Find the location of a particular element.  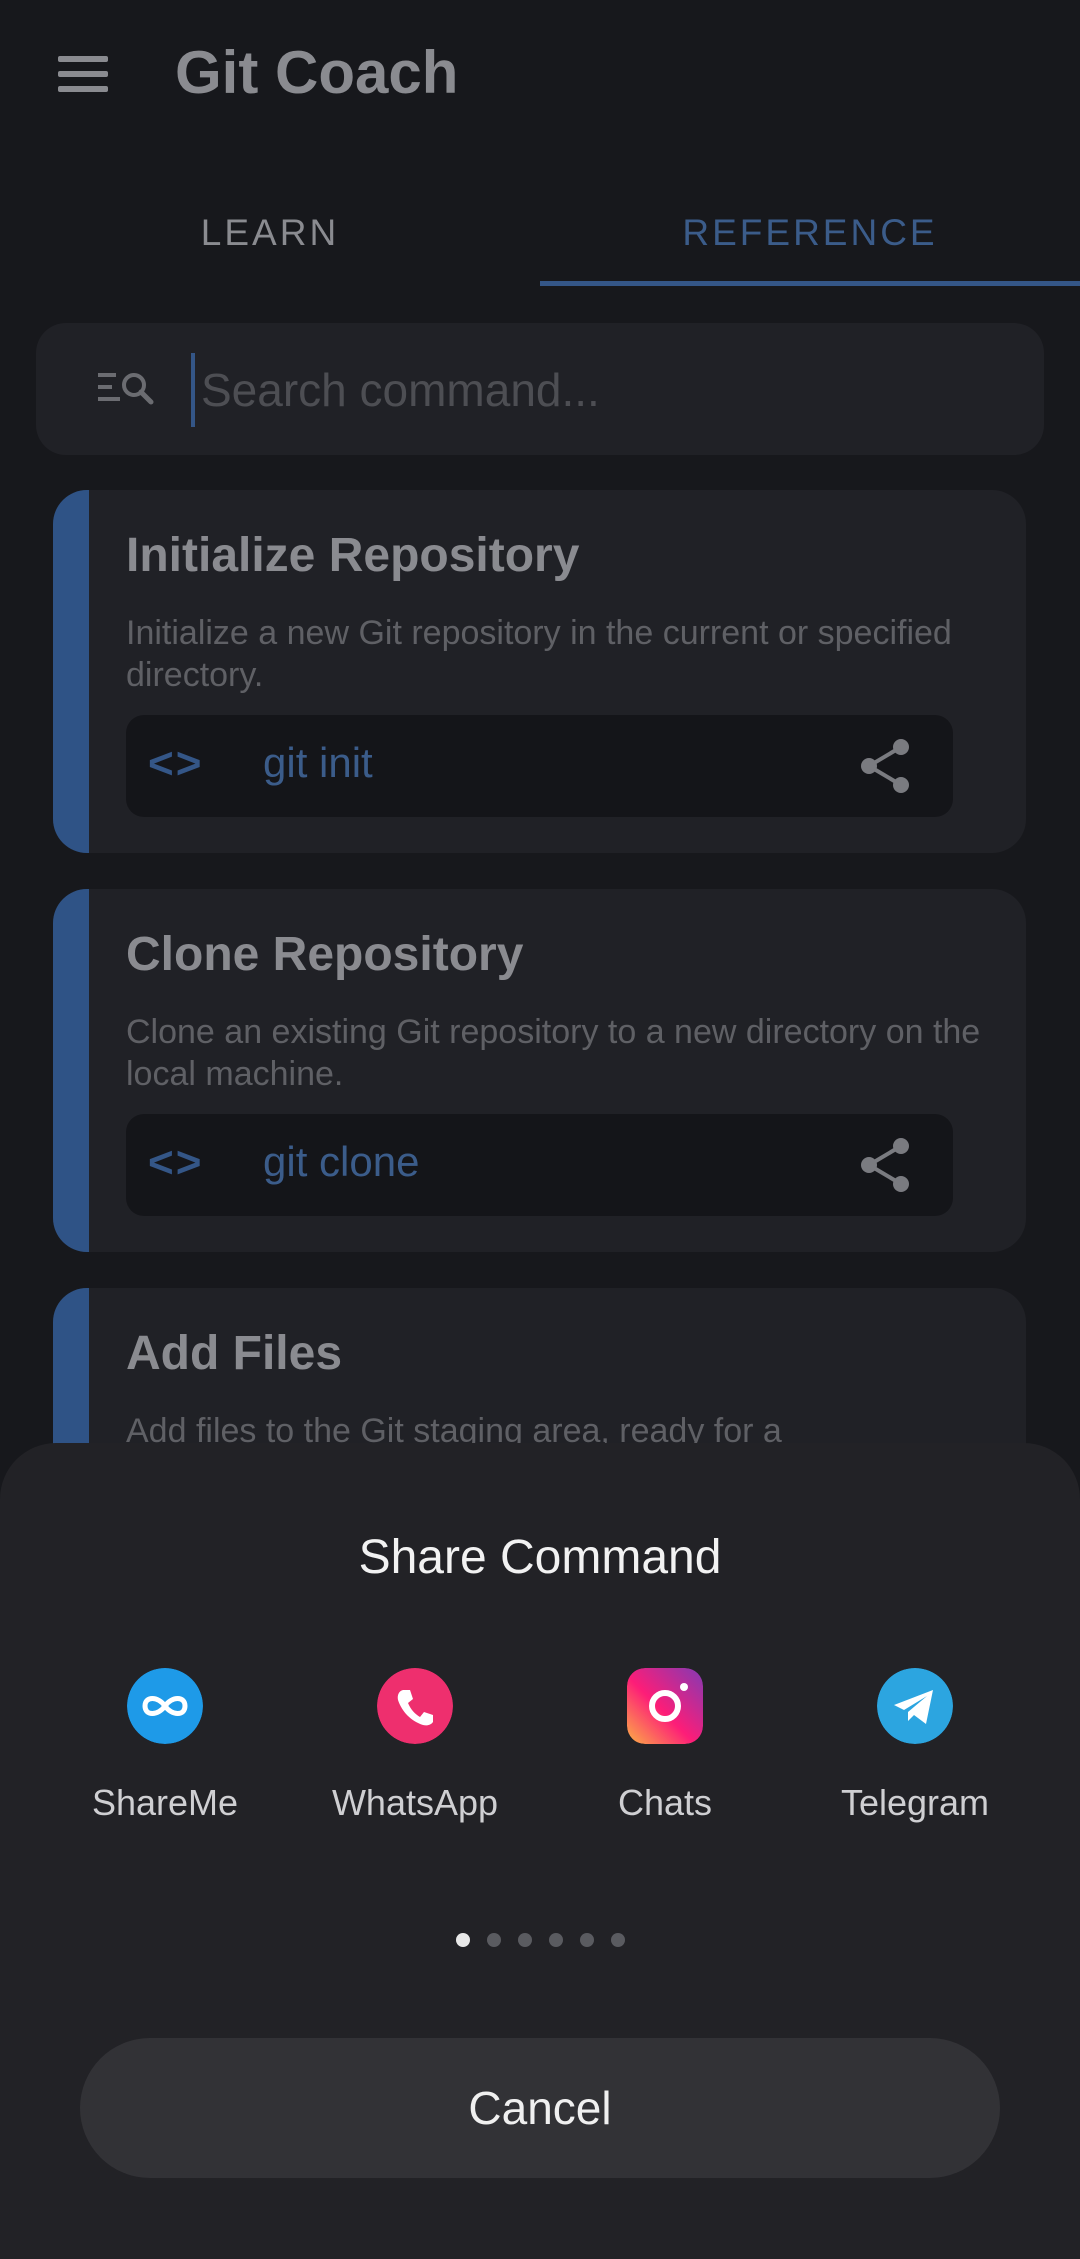

share-target-label: Telegram is located at coordinates (915, 1802).